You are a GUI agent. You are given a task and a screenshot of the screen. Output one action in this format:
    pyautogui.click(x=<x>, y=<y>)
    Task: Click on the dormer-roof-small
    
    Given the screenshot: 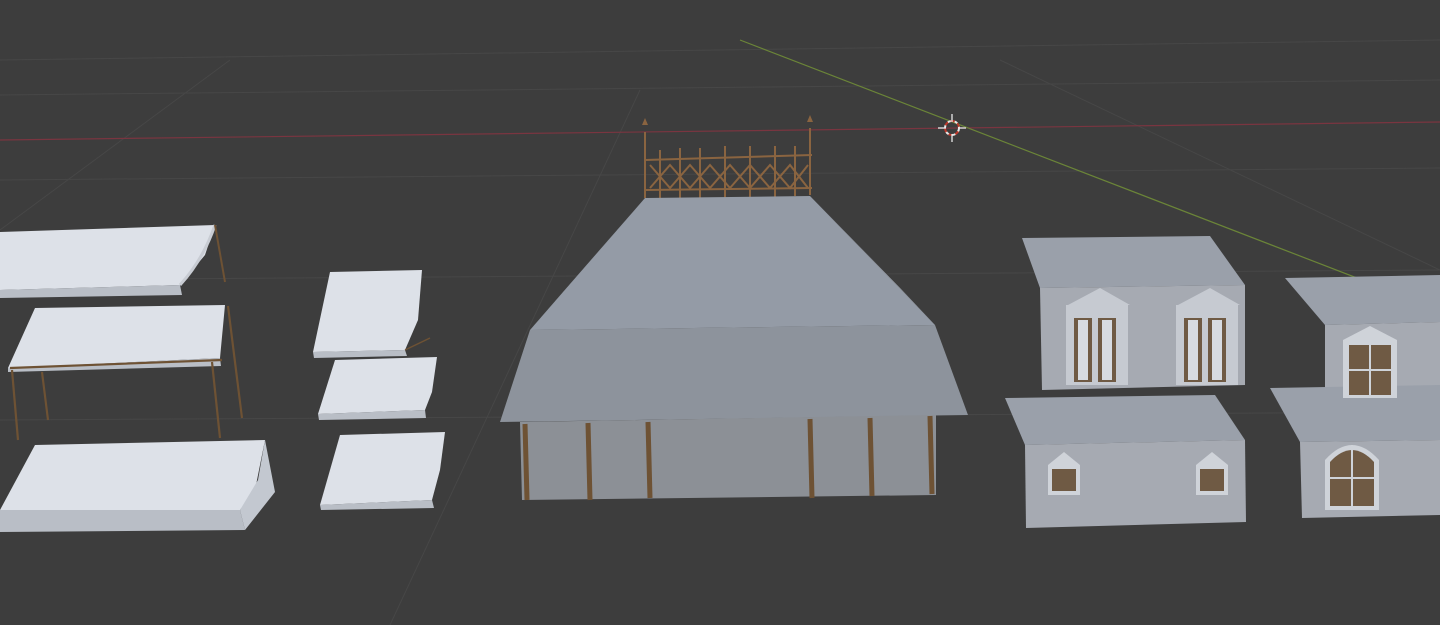 What is the action you would take?
    pyautogui.click(x=1125, y=461)
    